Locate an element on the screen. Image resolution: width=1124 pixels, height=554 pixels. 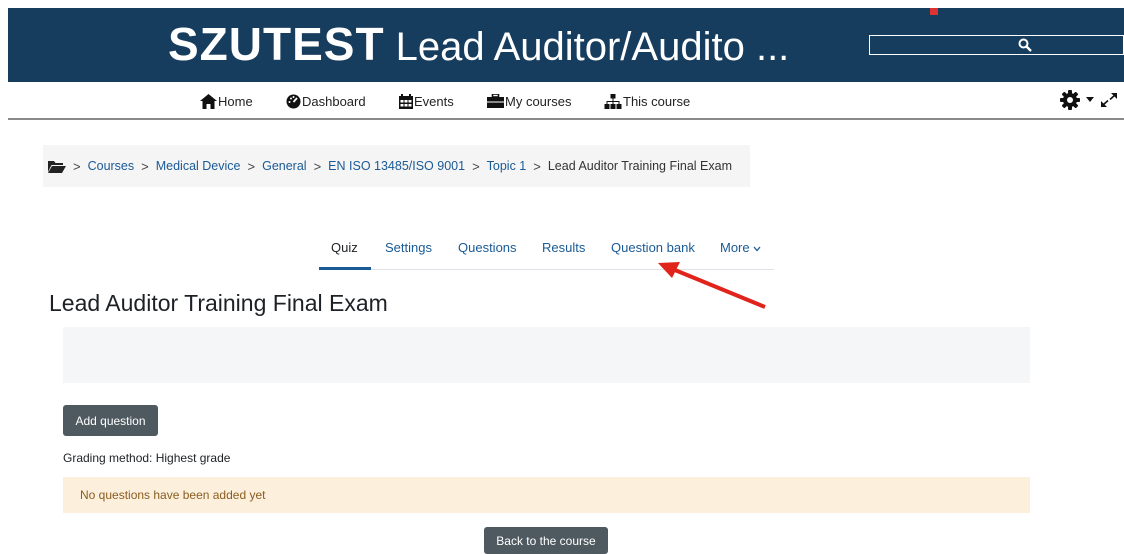
breadcrumb-current: Lead Auditor Training Final Exam is located at coordinates (639, 166).